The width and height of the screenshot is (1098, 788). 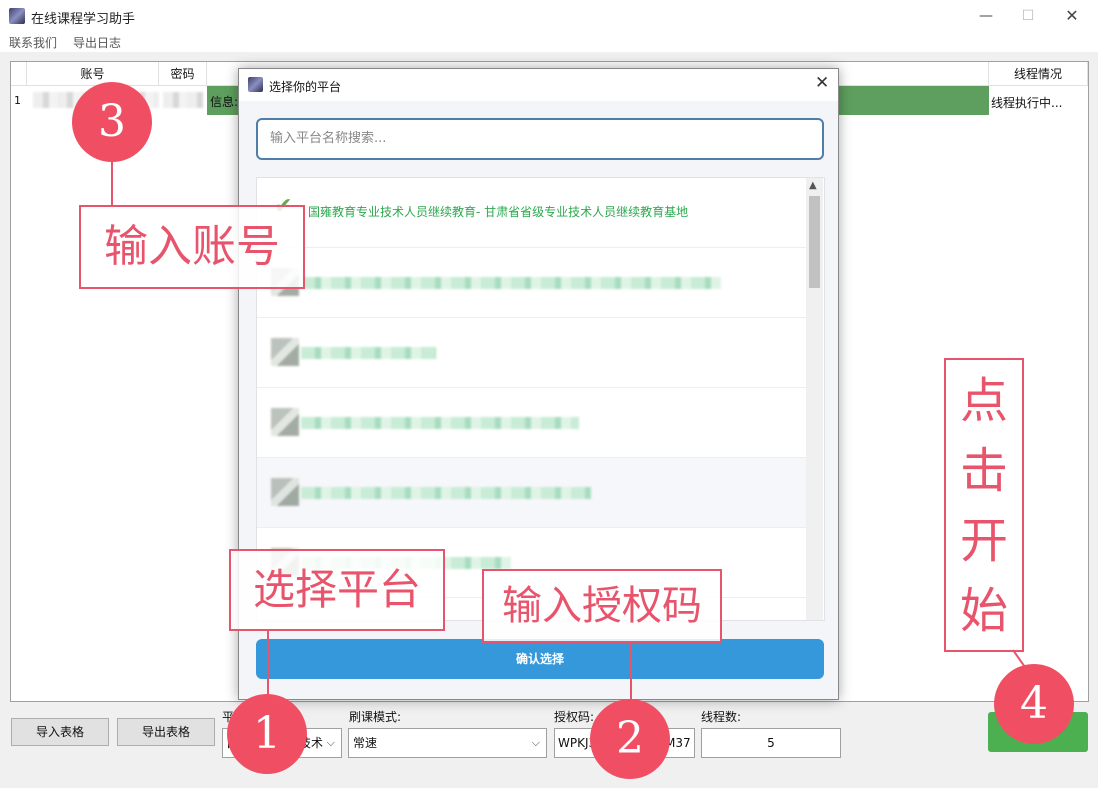 What do you see at coordinates (1034, 704) in the screenshot?
I see `annotation-step-4-badge: 4` at bounding box center [1034, 704].